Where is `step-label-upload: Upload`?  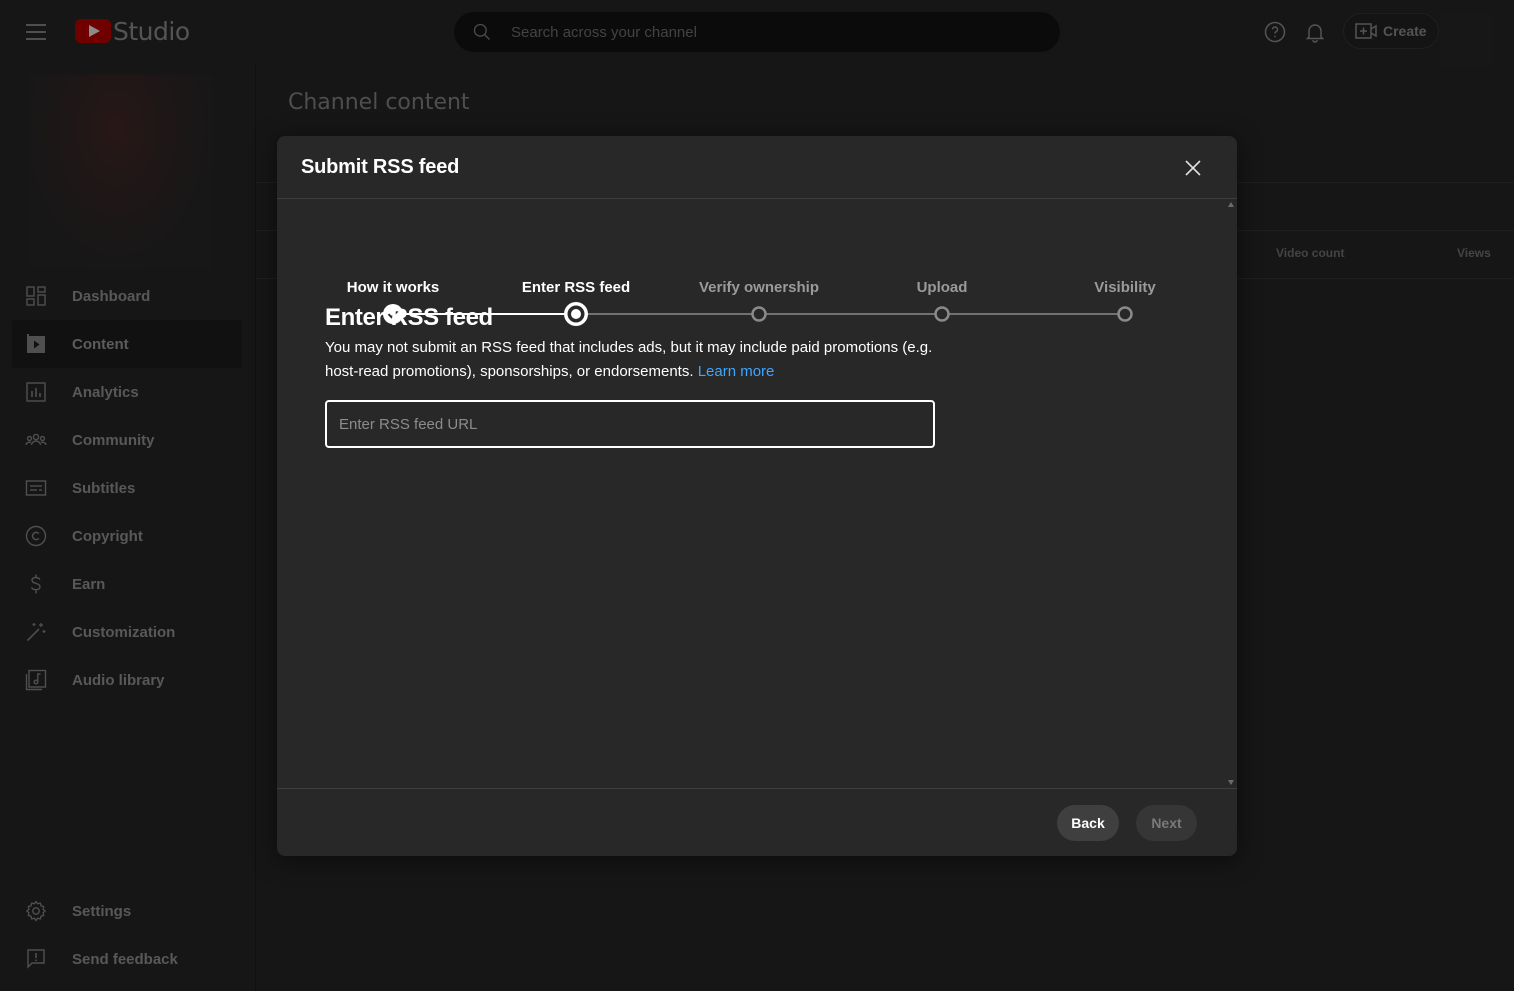 step-label-upload: Upload is located at coordinates (942, 287).